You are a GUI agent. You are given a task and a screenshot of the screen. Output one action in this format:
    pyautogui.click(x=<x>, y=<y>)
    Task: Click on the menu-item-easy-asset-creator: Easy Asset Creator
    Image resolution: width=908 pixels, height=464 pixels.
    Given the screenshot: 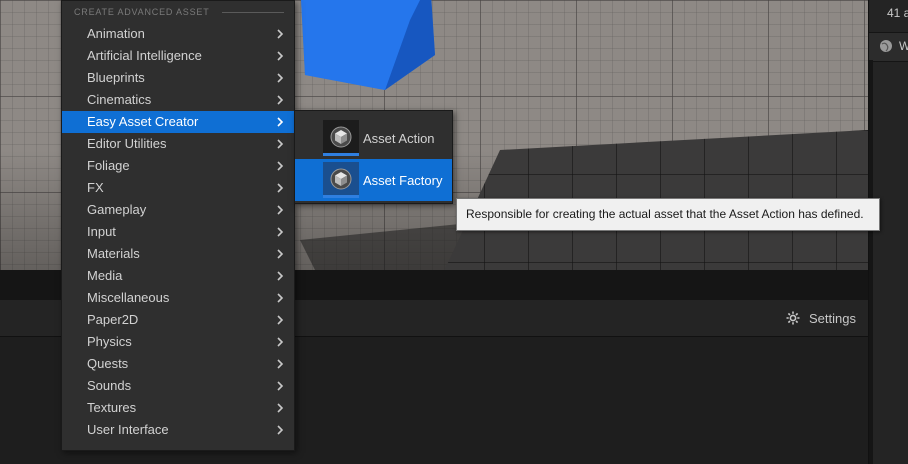 What is the action you would take?
    pyautogui.click(x=178, y=122)
    